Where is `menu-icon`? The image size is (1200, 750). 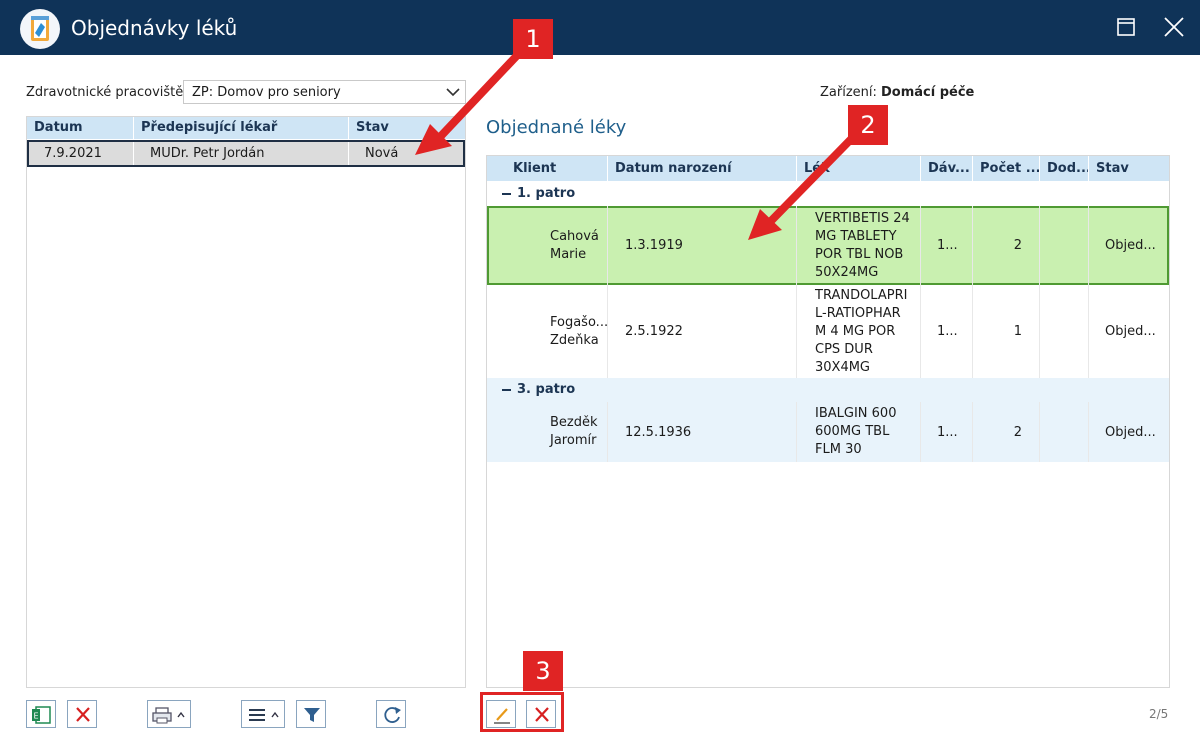
menu-icon is located at coordinates (264, 715).